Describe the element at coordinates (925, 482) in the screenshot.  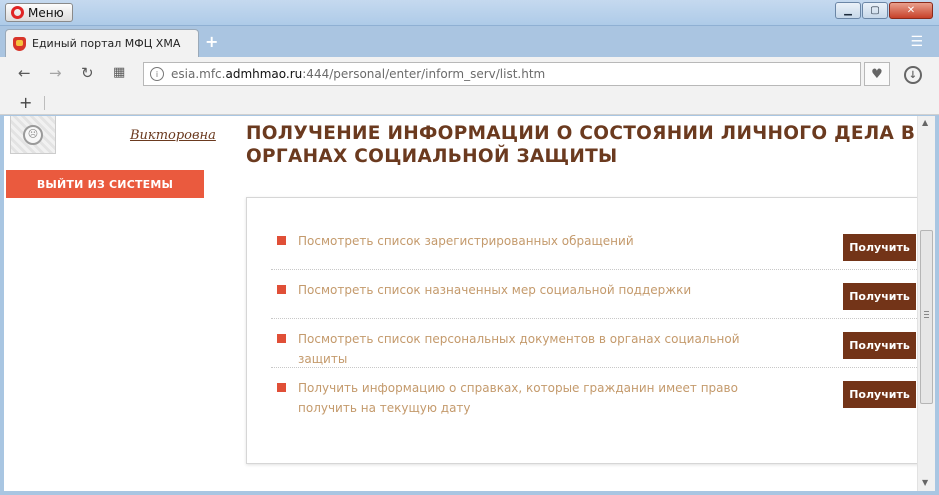
I see `scroll-down-icon: ▼` at that location.